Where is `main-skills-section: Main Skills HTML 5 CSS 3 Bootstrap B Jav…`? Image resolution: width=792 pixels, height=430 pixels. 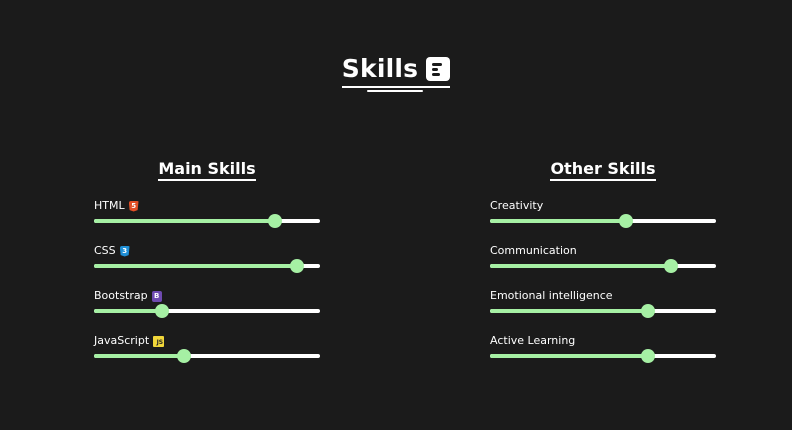
main-skills-section: Main Skills HTML 5 CSS 3 Bootstrap B Jav… is located at coordinates (207, 268).